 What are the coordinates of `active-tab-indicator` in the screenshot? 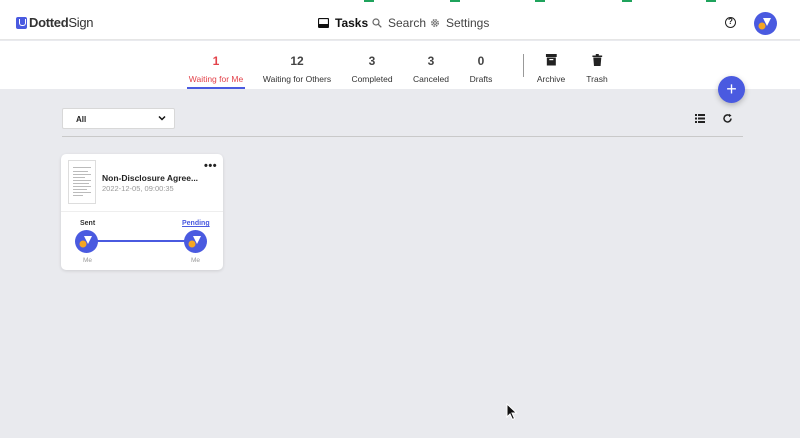 It's located at (216, 88).